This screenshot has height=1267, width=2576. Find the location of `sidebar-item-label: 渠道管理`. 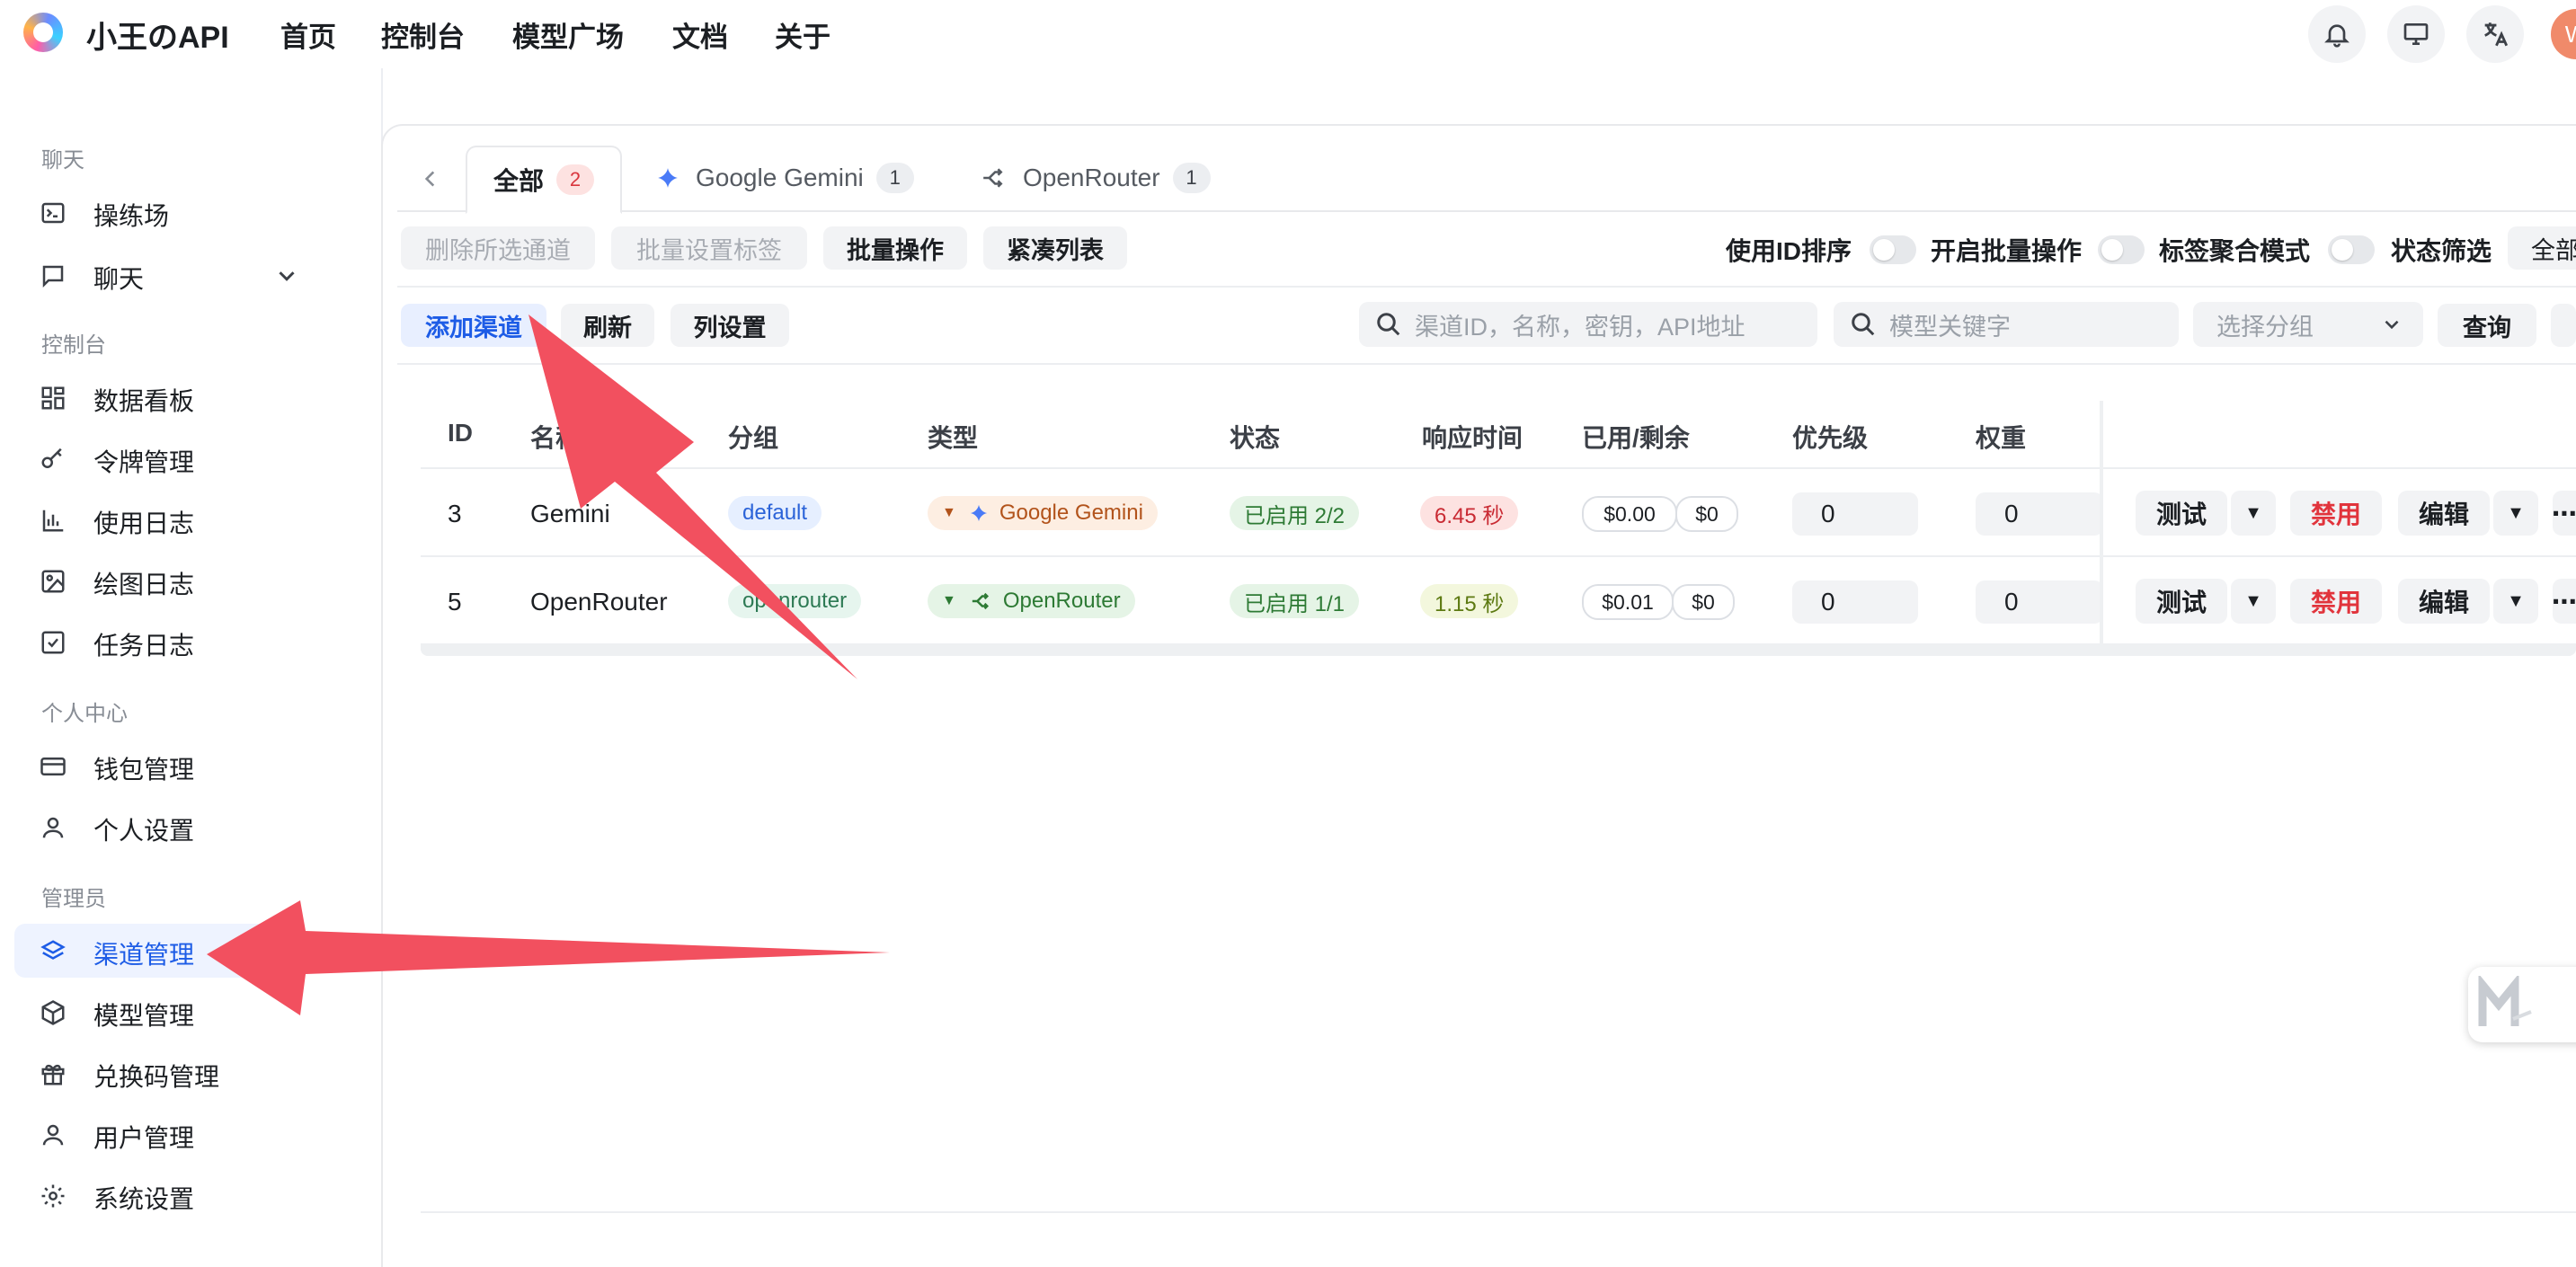

sidebar-item-label: 渠道管理 is located at coordinates (144, 955).